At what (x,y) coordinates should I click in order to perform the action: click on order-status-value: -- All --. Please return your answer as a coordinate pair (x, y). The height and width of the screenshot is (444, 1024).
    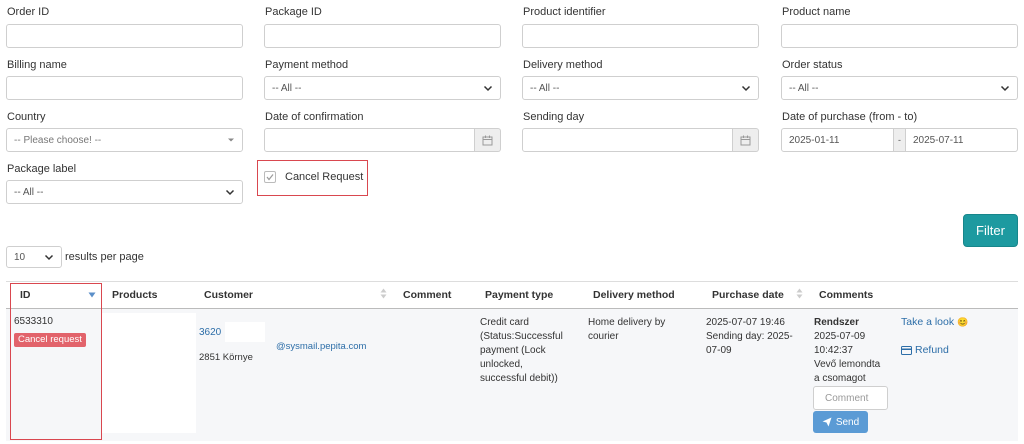
    Looking at the image, I should click on (804, 88).